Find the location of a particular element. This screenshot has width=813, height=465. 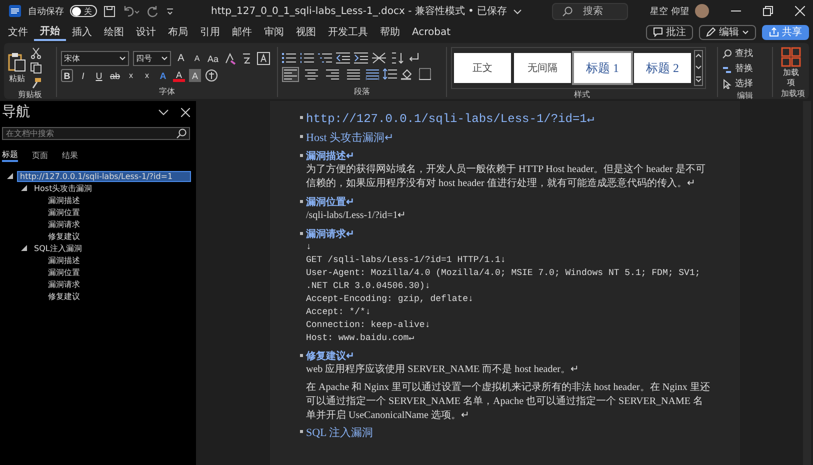

pane-tab: 页面 is located at coordinates (40, 155).